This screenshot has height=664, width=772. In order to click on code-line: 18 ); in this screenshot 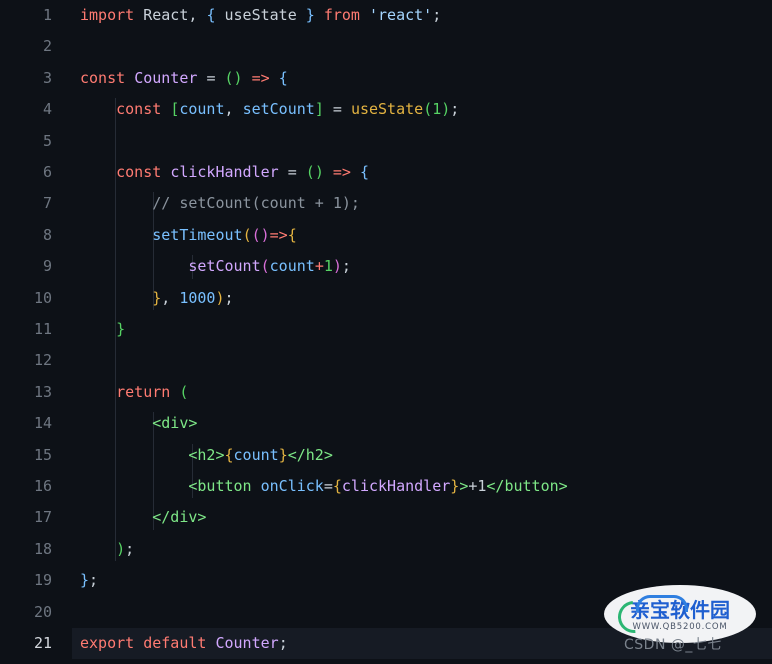, I will do `click(386, 549)`.